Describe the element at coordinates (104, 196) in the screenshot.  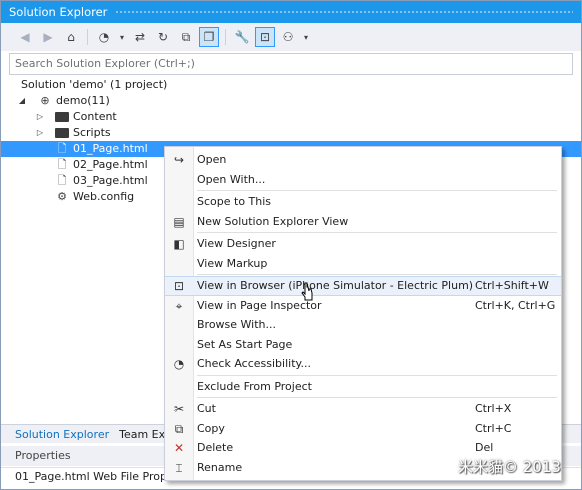
I see `tree-node-label: Web.config` at that location.